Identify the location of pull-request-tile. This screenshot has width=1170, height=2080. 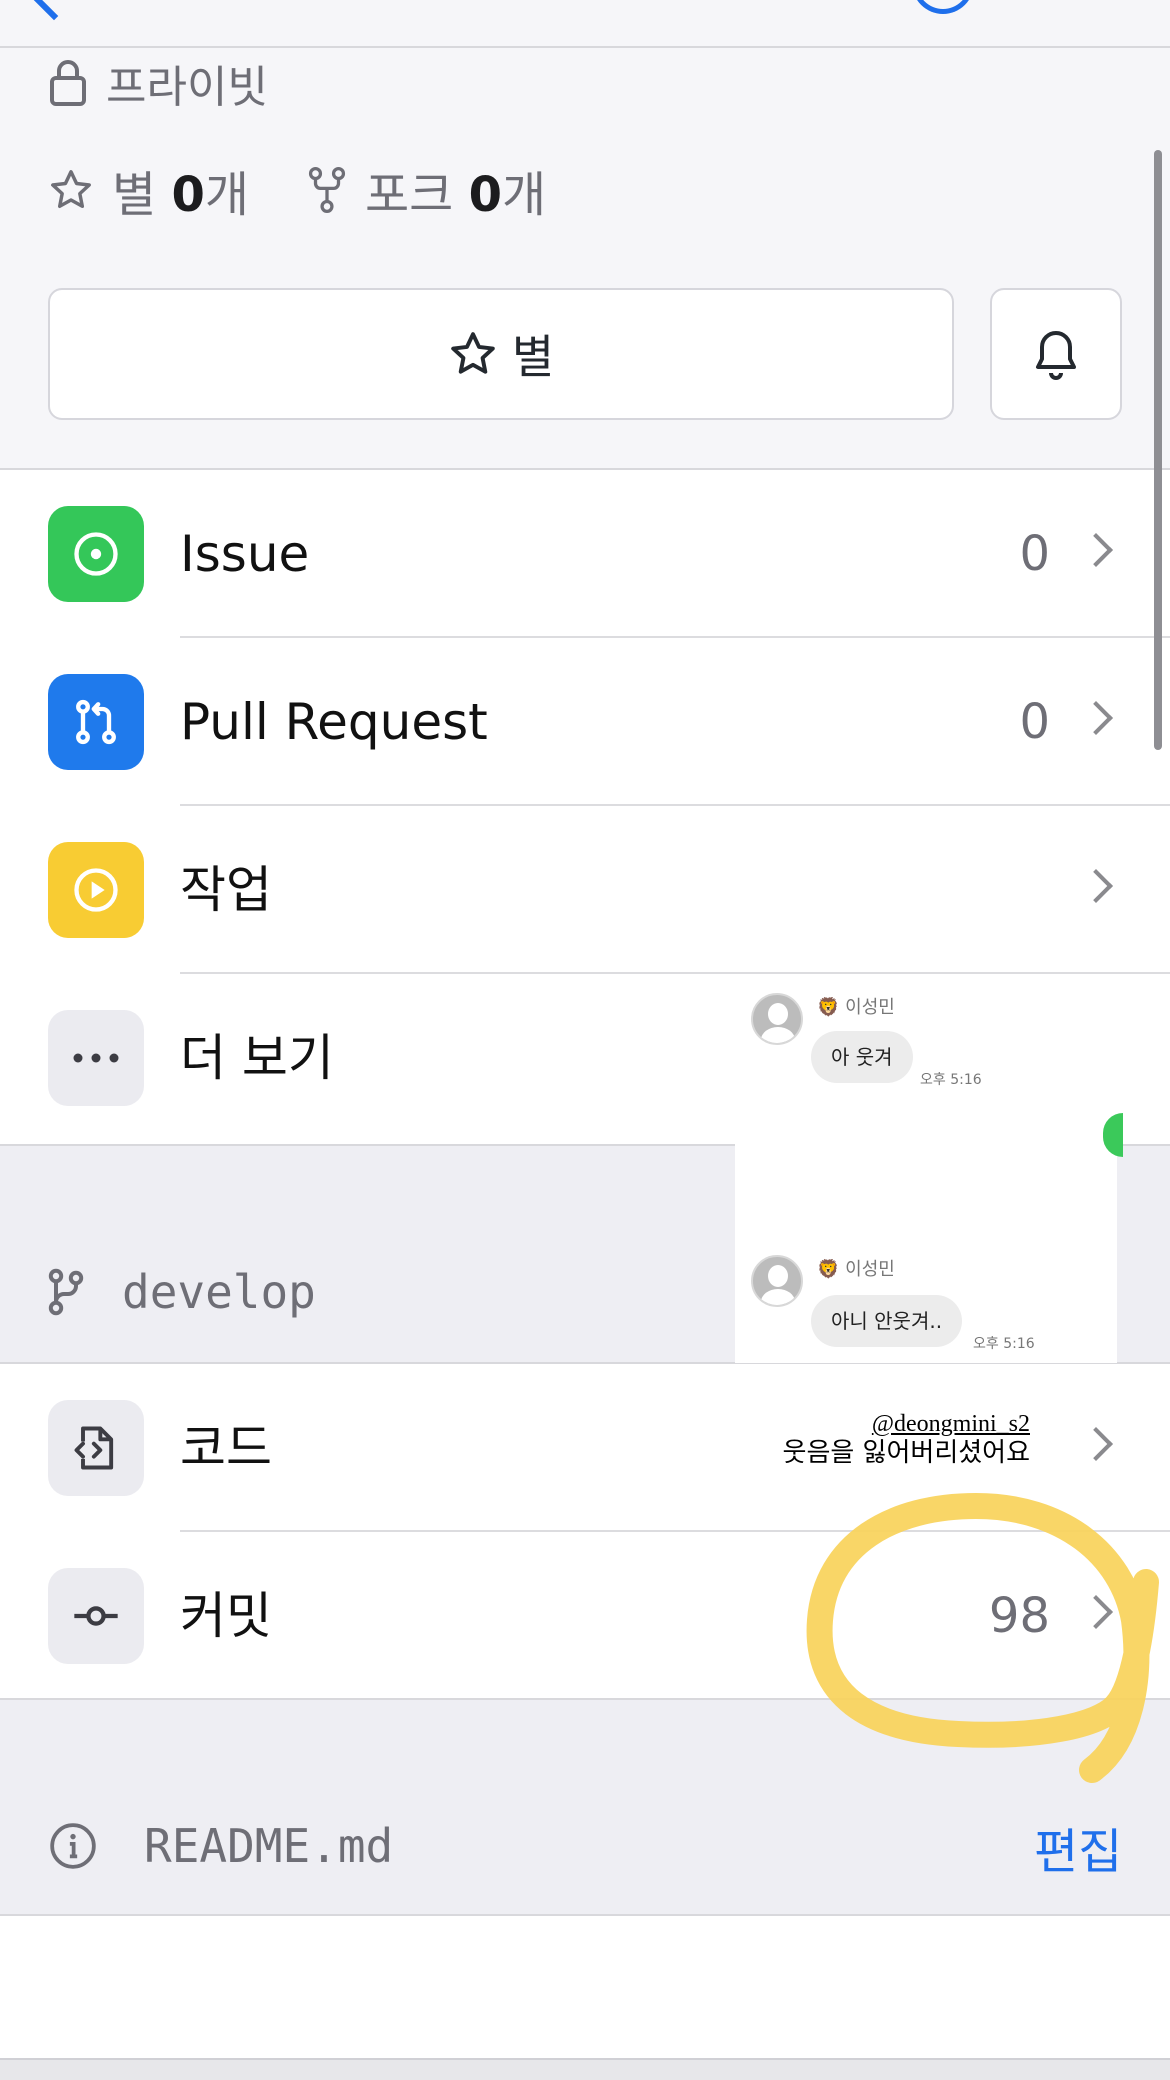
(96, 722).